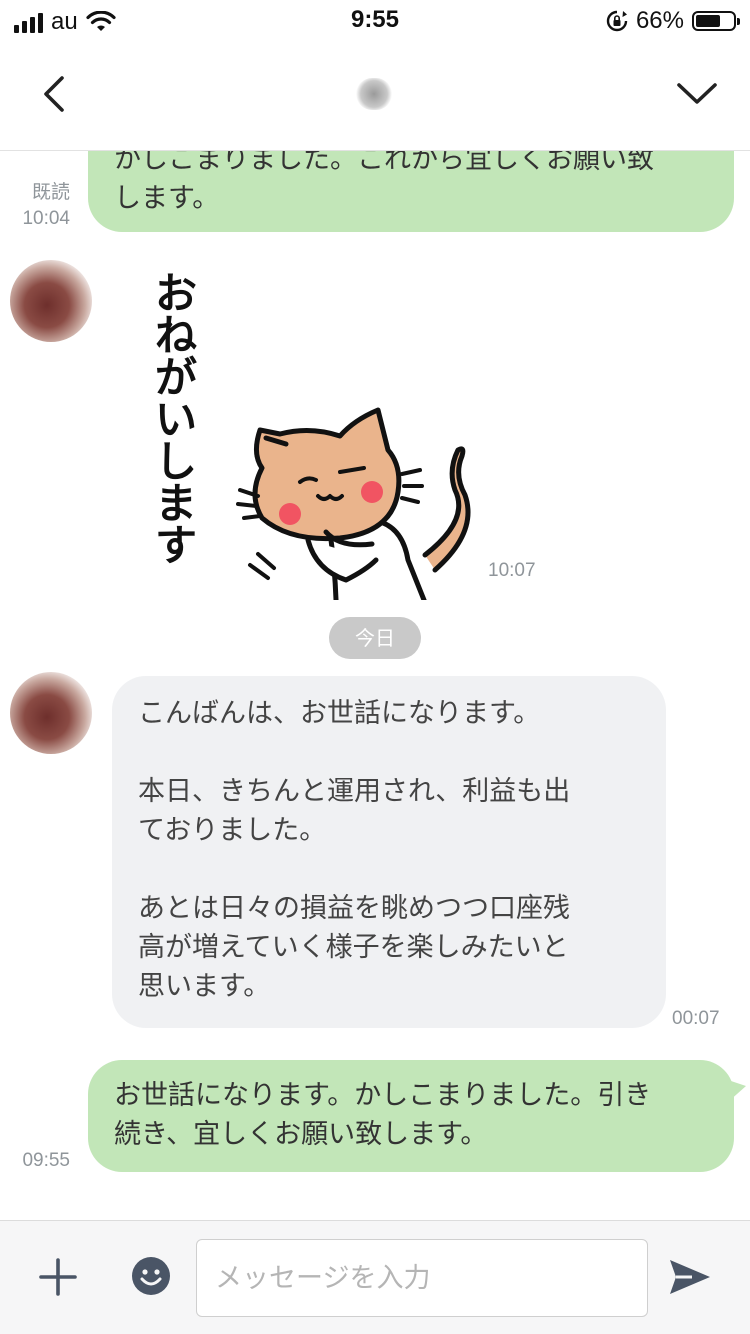 The image size is (750, 1334). What do you see at coordinates (301, 1134) in the screenshot?
I see `message-text: 続き、宜しくお願い致します。` at bounding box center [301, 1134].